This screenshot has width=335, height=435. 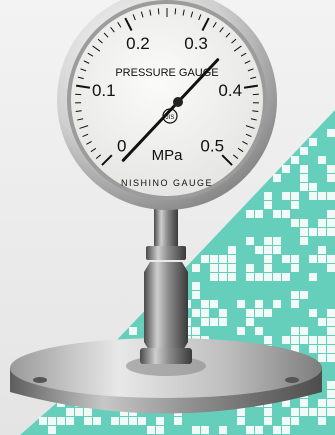 I want to click on dial-scale-label: 0.3, so click(x=196, y=43).